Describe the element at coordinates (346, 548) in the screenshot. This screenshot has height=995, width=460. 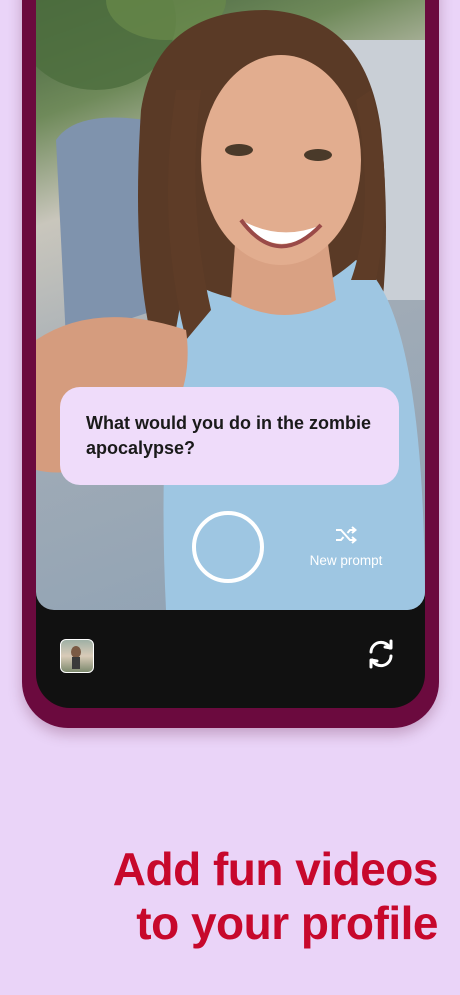
I see `new-prompt-button: New prompt` at that location.